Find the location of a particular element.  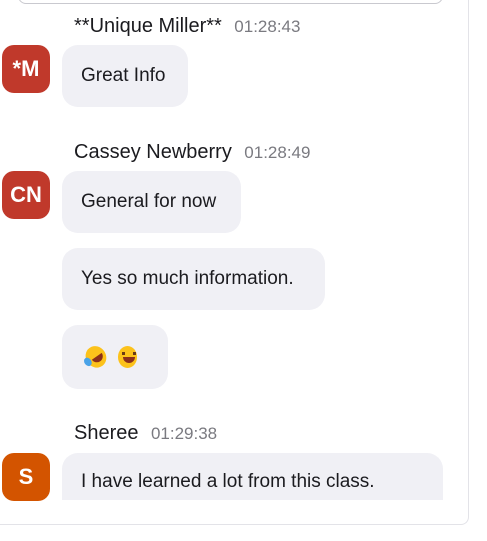

sender-name: **Unique Miller** is located at coordinates (148, 26).